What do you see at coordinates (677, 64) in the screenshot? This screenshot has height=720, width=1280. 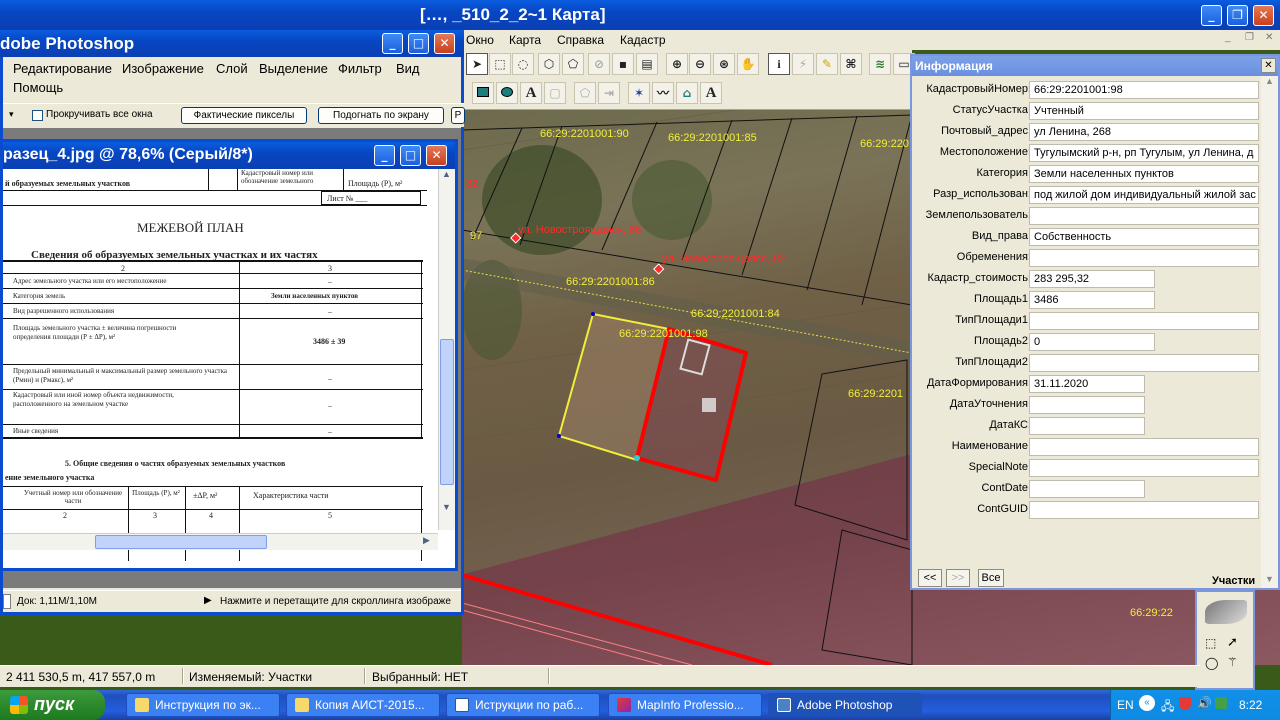 I see `zoom-in-icon: ⊕` at bounding box center [677, 64].